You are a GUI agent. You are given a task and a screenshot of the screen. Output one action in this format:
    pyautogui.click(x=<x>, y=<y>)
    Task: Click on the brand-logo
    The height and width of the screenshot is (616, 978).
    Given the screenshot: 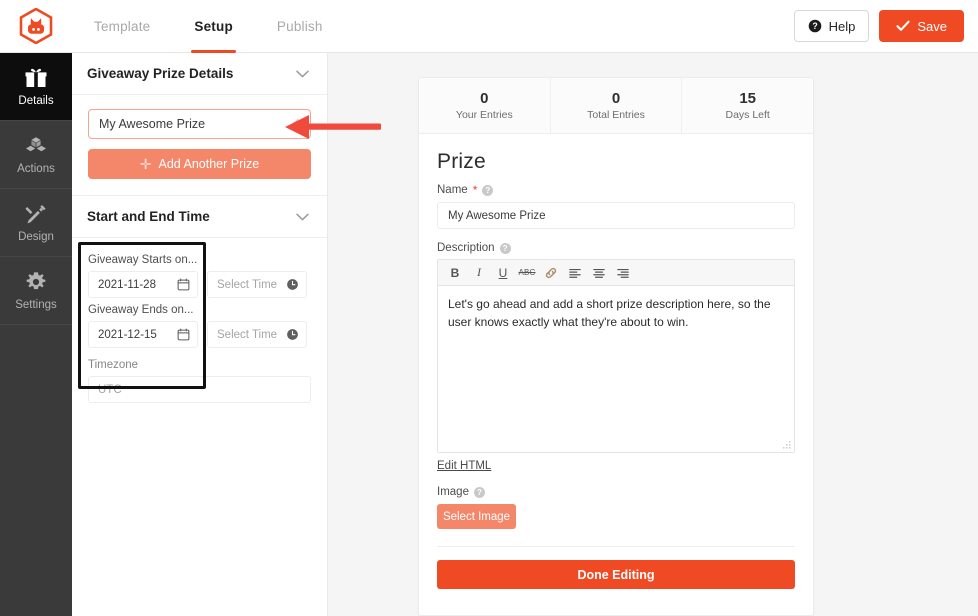 What is the action you would take?
    pyautogui.click(x=36, y=26)
    